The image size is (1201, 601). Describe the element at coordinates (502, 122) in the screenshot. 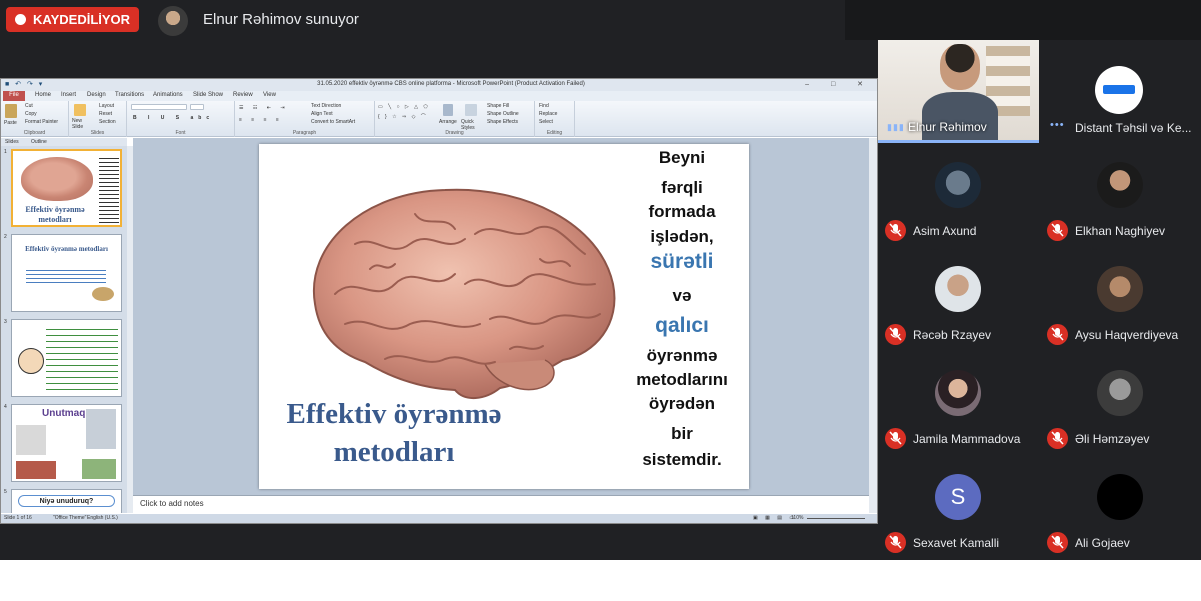

I see `shape-effects-button: Shape Effects` at that location.